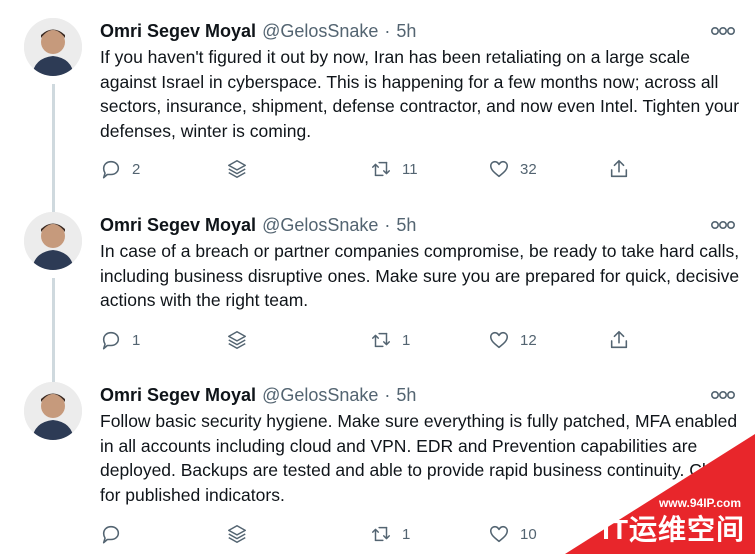  I want to click on reply-button: 1, so click(120, 340).